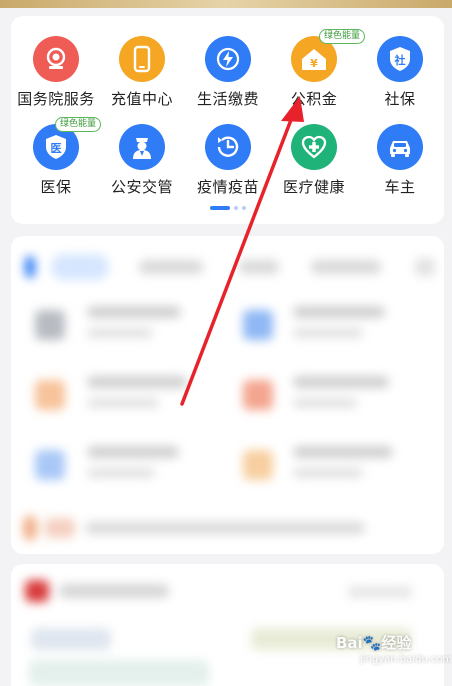 The height and width of the screenshot is (686, 452). I want to click on watermark-url: jingyan.baidu.com, so click(406, 659).